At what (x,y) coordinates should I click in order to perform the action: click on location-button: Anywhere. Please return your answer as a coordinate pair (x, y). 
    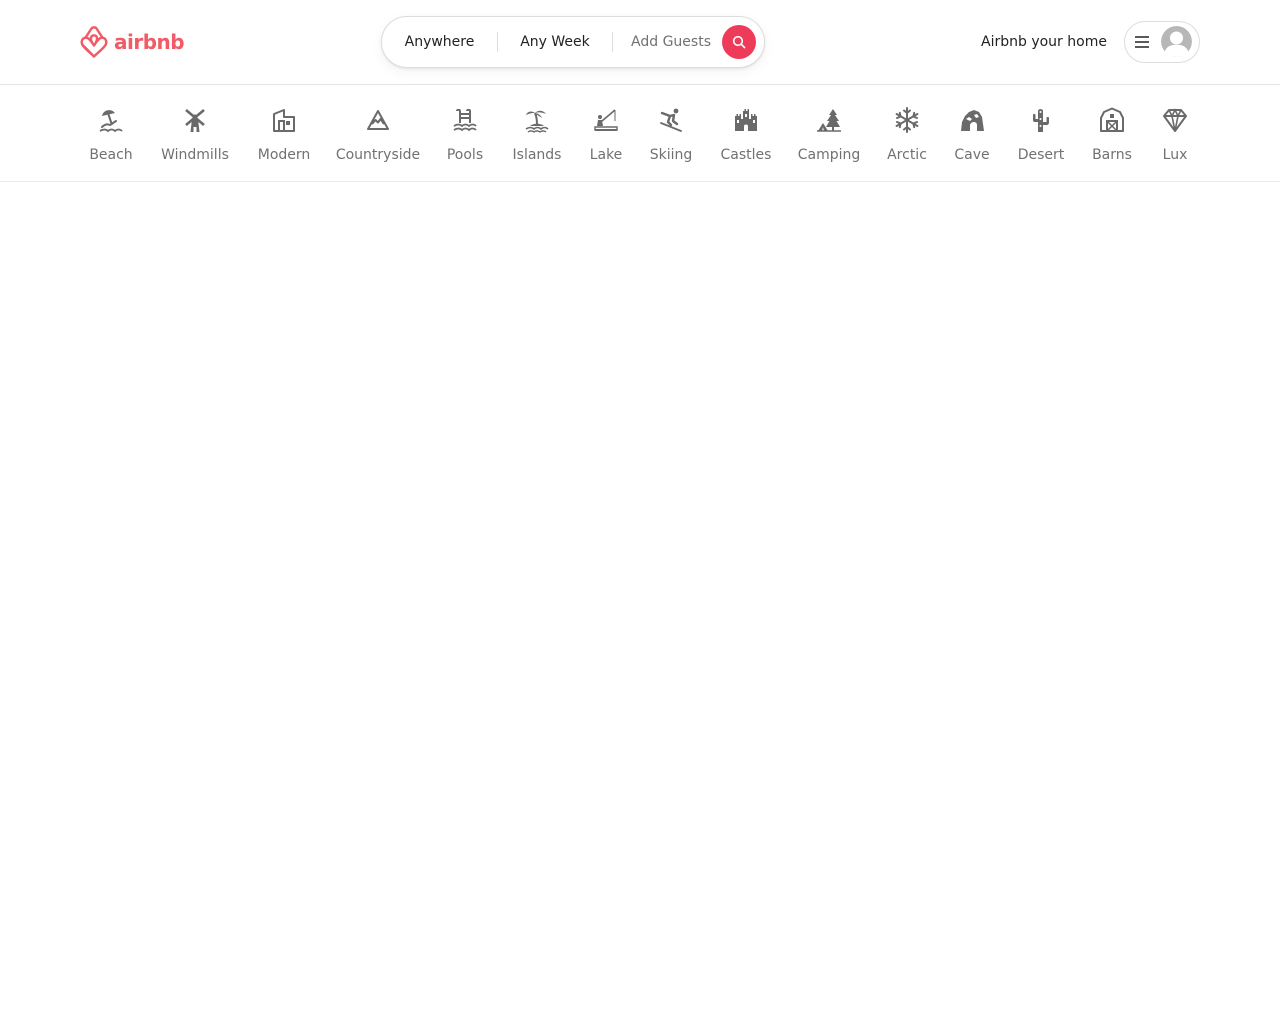
    Looking at the image, I should click on (439, 42).